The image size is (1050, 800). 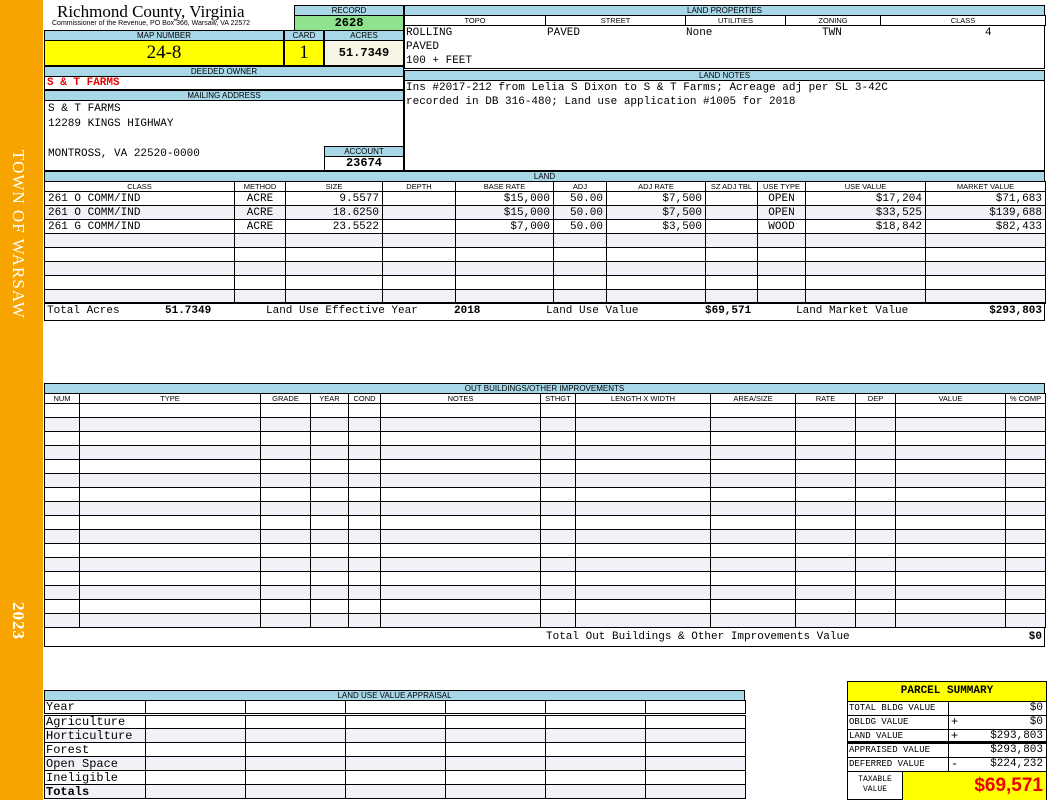 I want to click on land-row, so click(x=545, y=254).